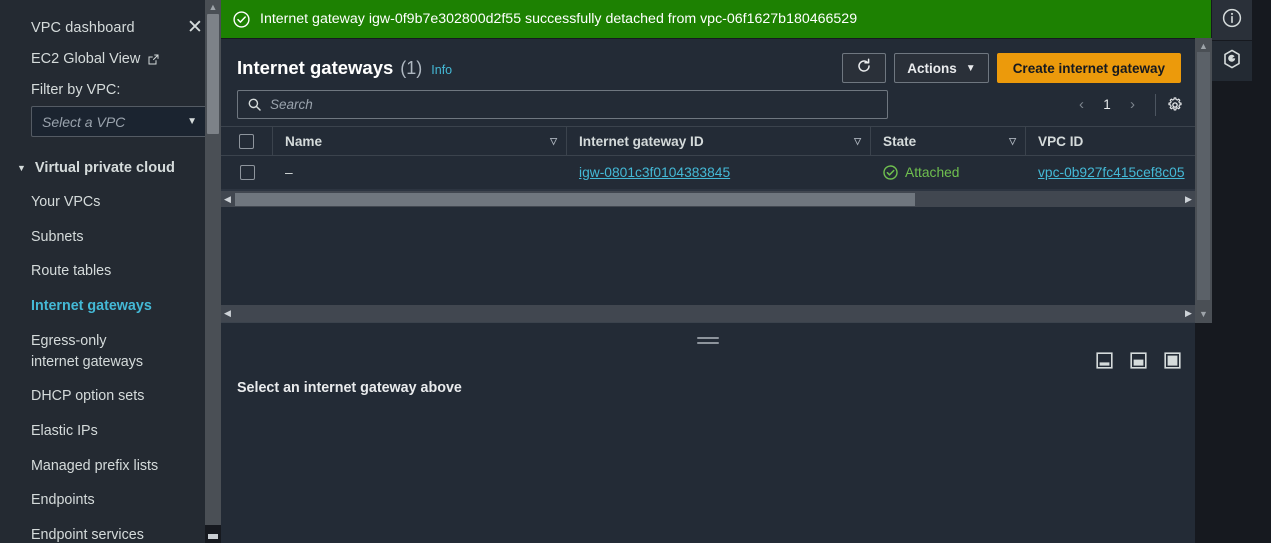 The height and width of the screenshot is (543, 1271). I want to click on panel-bottom-large-icon, so click(1172, 360).